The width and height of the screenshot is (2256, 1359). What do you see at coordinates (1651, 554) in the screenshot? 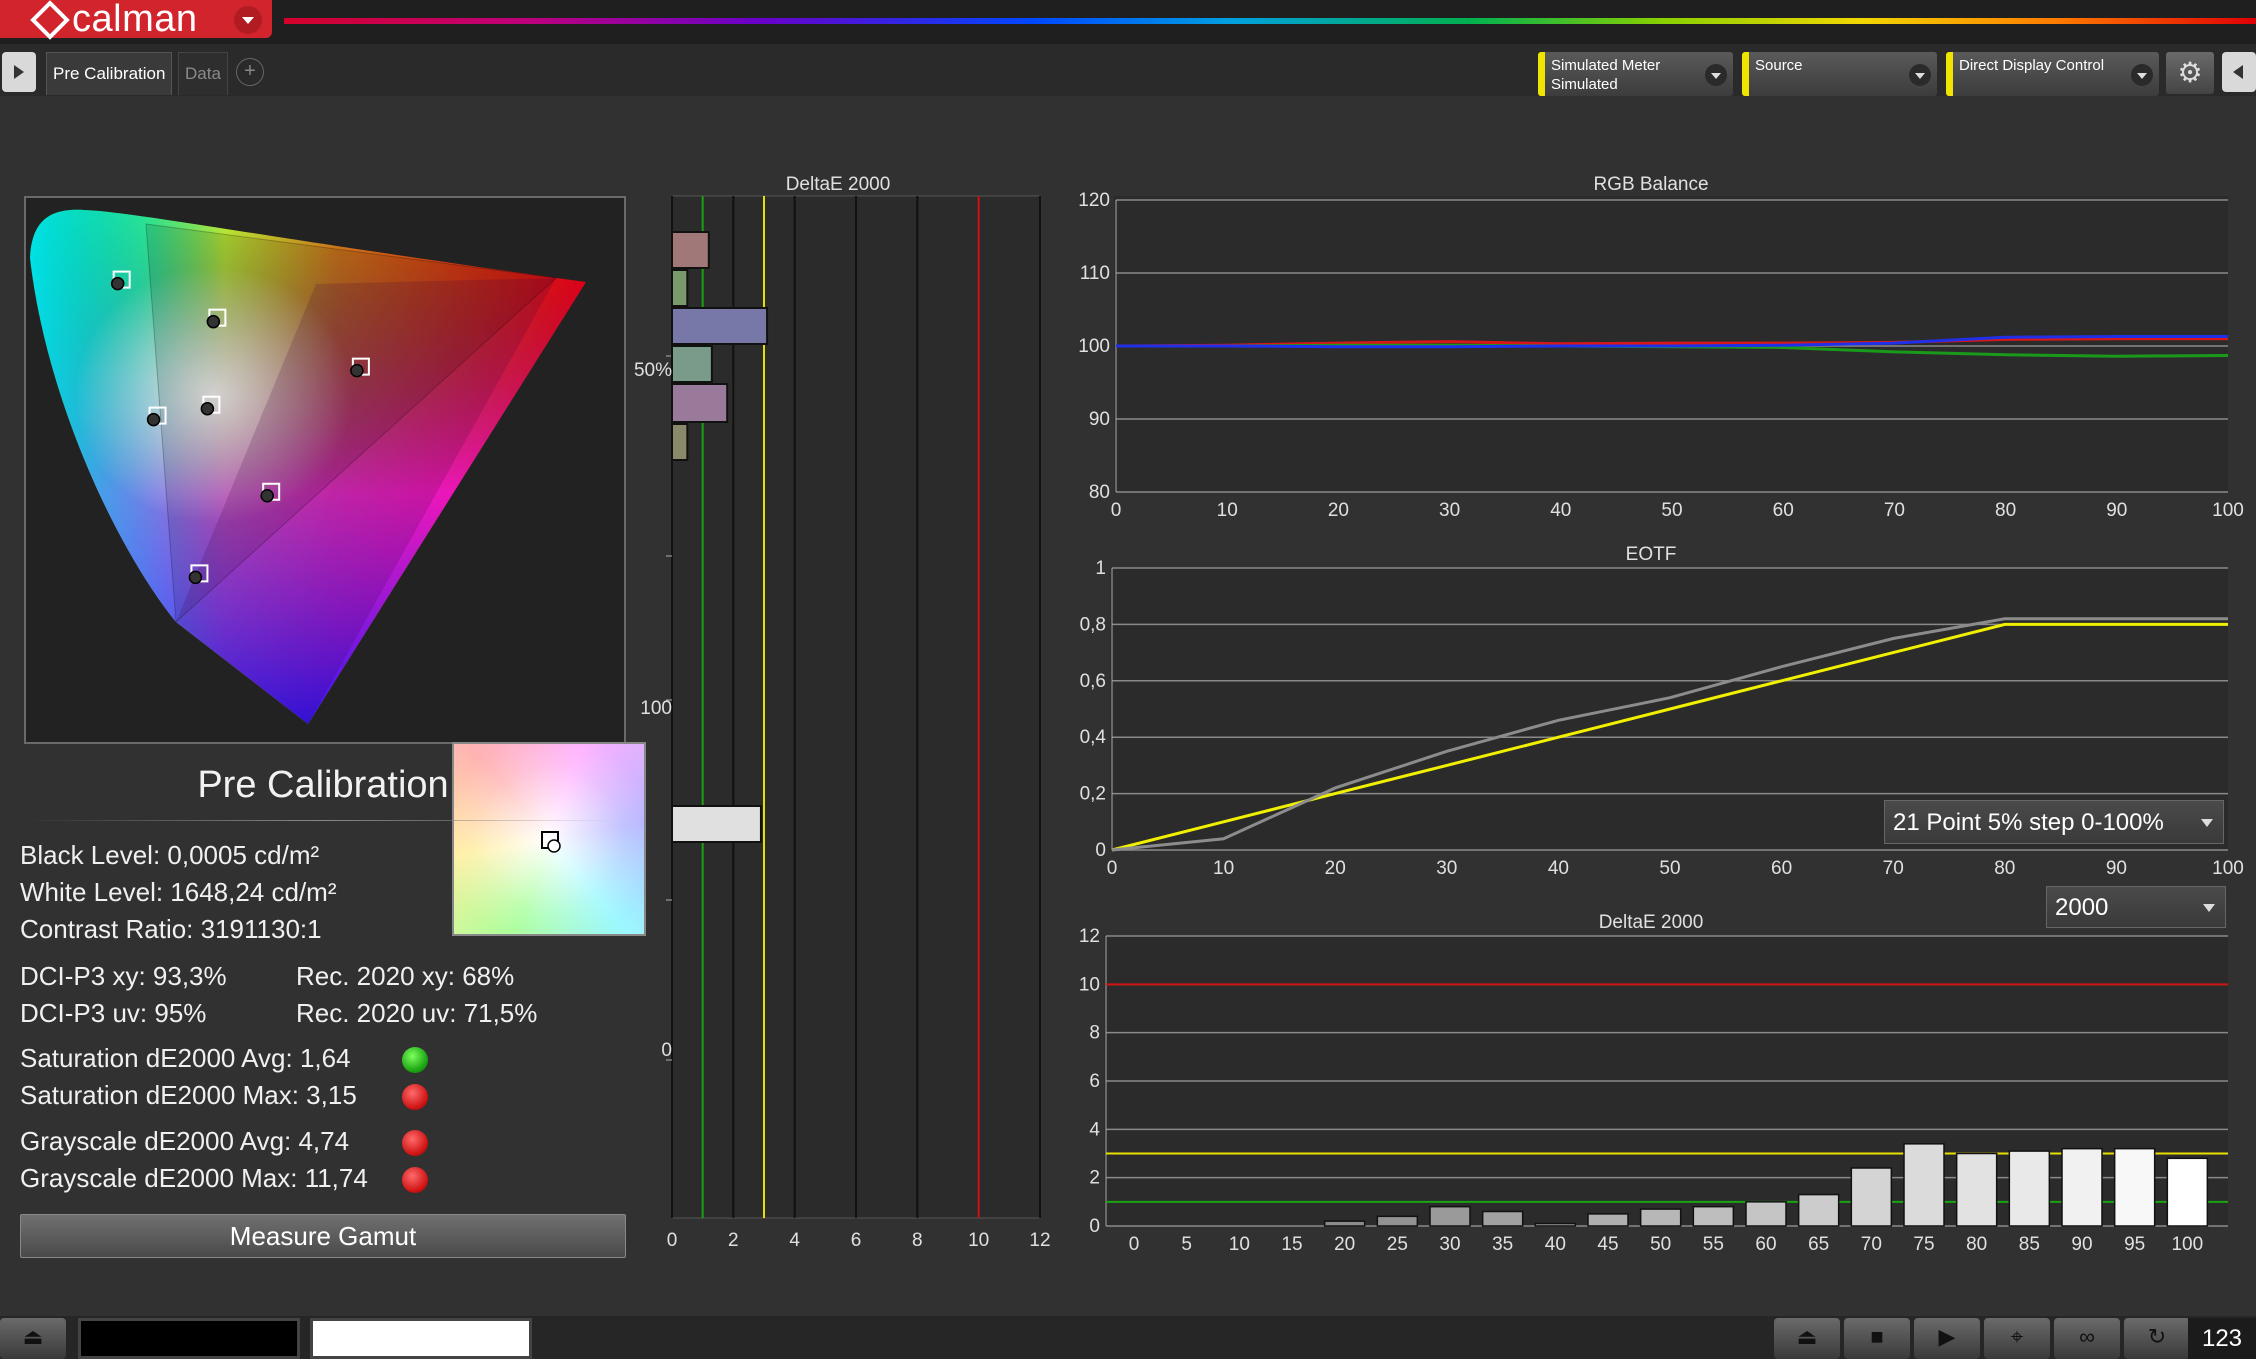
I see `eotf-title: EOTF` at bounding box center [1651, 554].